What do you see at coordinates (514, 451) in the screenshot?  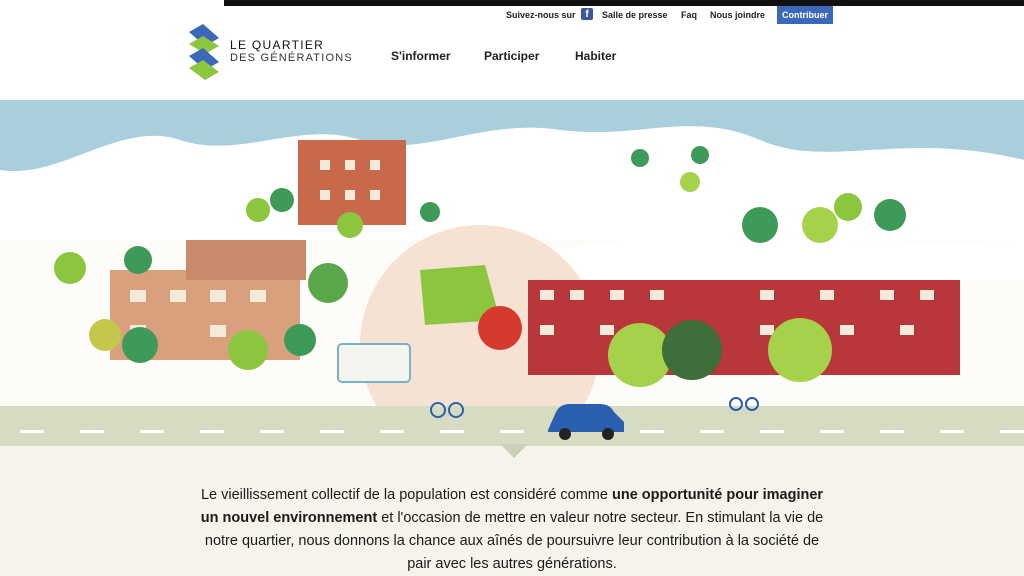 I see `section-pointer` at bounding box center [514, 451].